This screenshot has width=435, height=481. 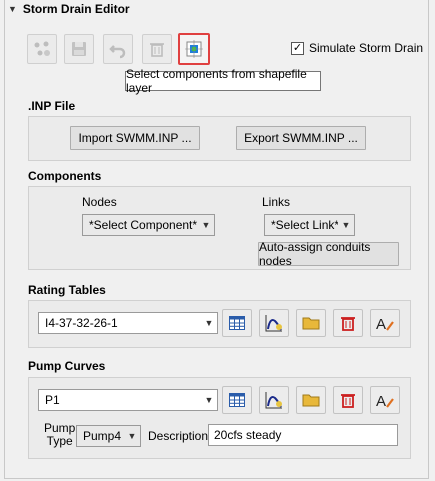 What do you see at coordinates (128, 400) in the screenshot?
I see `pump-curve-select: P1 ▼` at bounding box center [128, 400].